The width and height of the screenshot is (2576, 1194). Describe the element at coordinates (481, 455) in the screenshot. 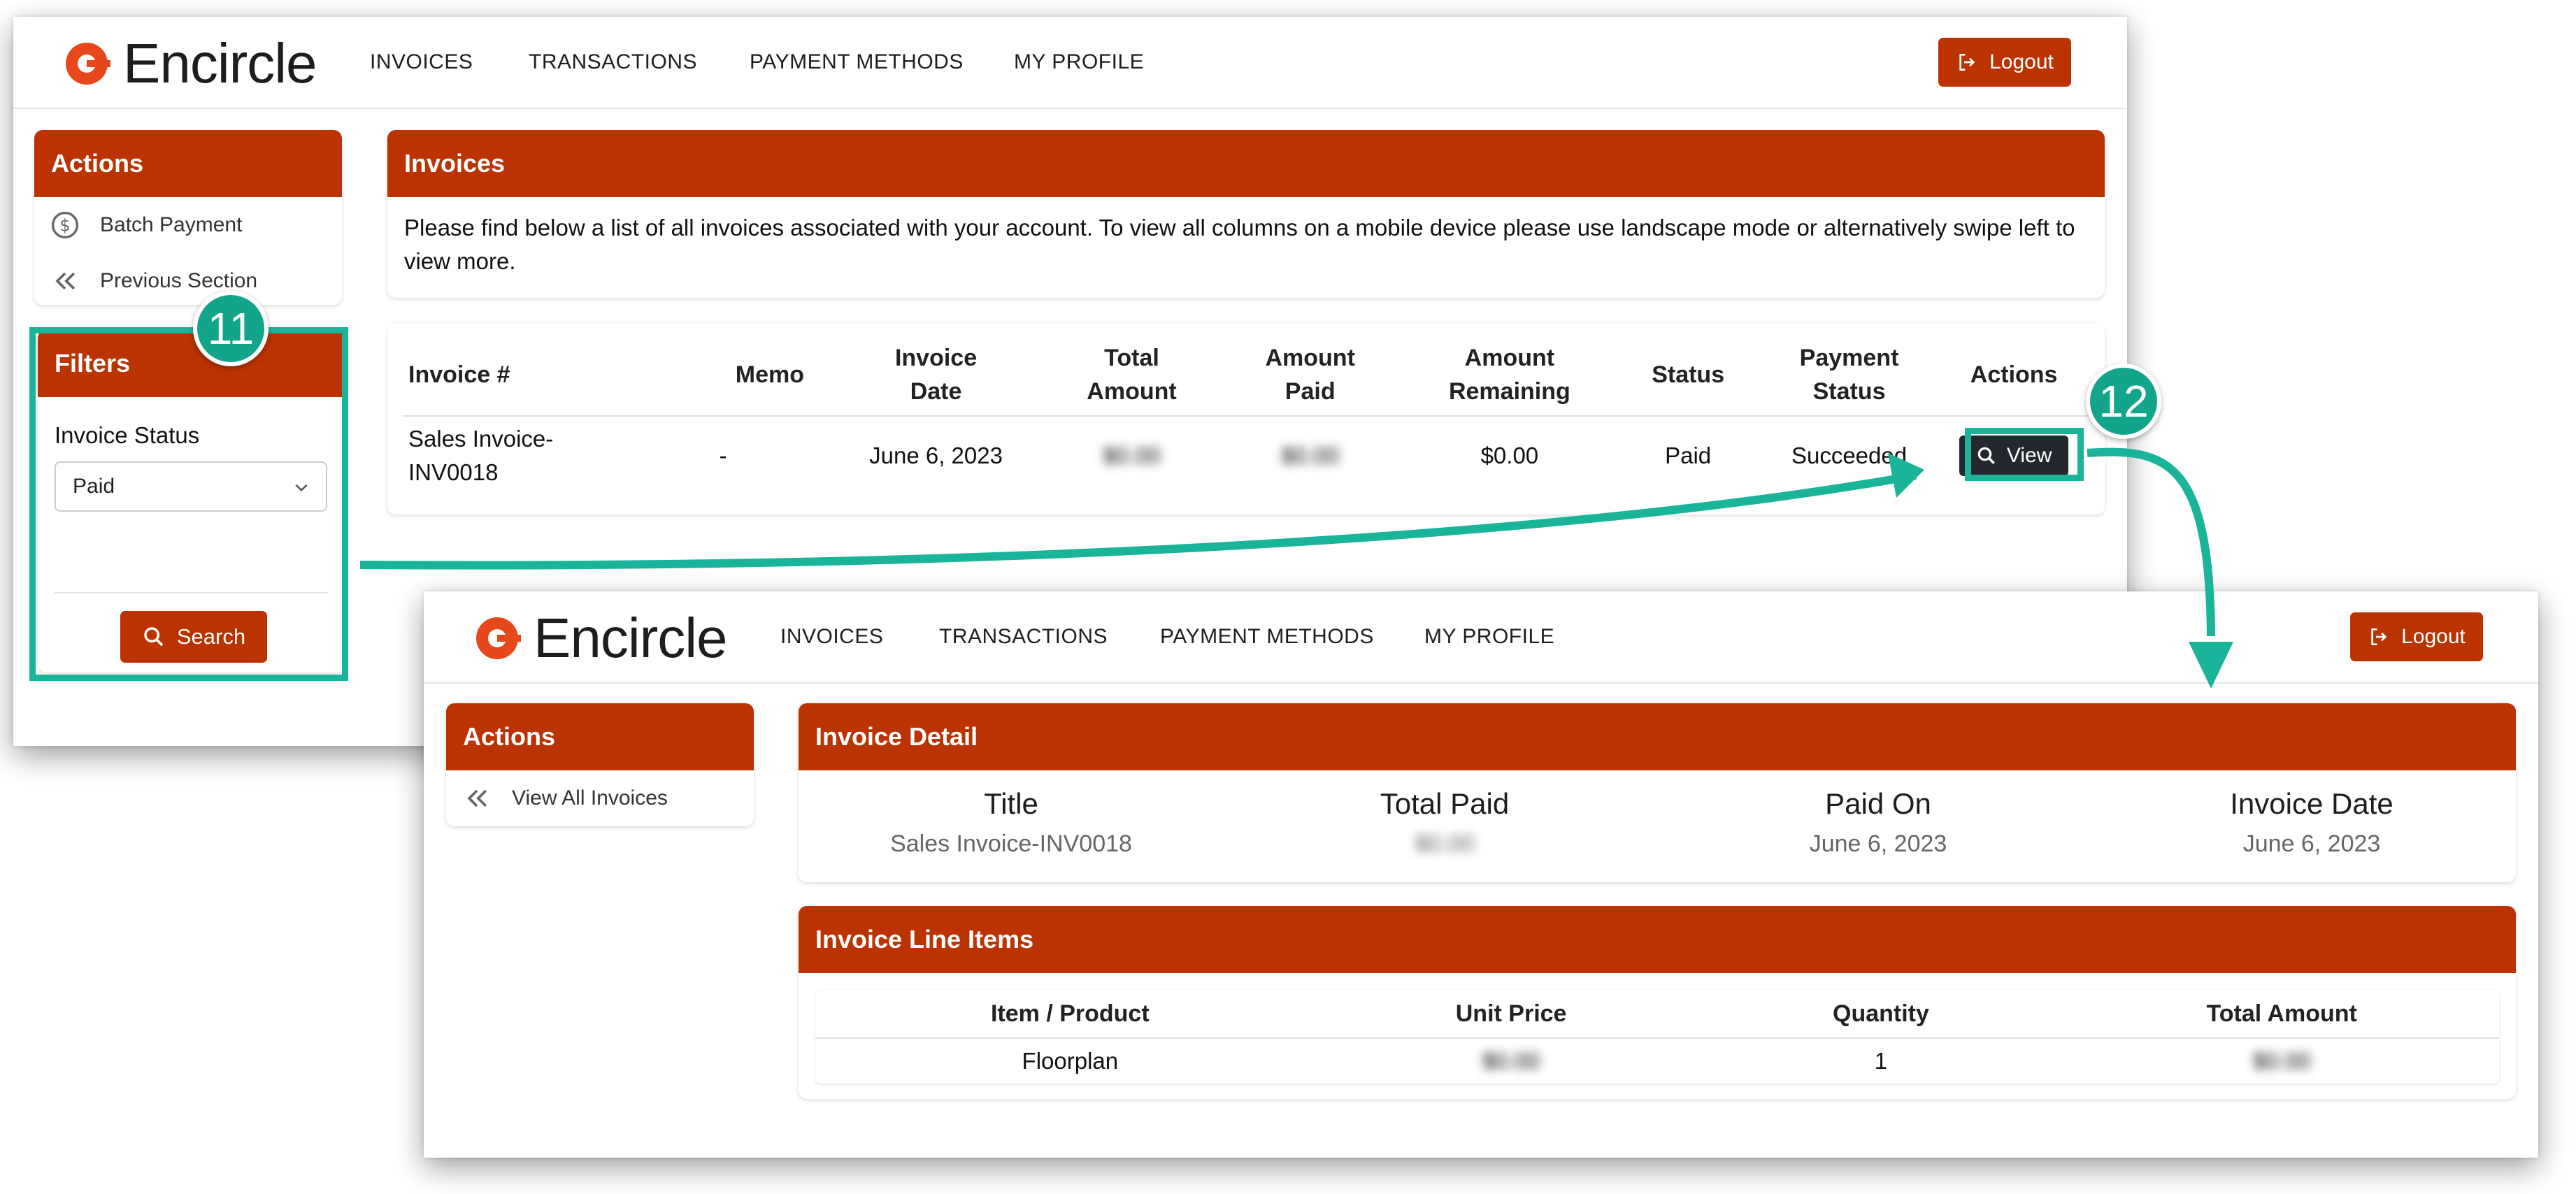

I see `cell-invoice: Sales Invoice-INV0018` at that location.